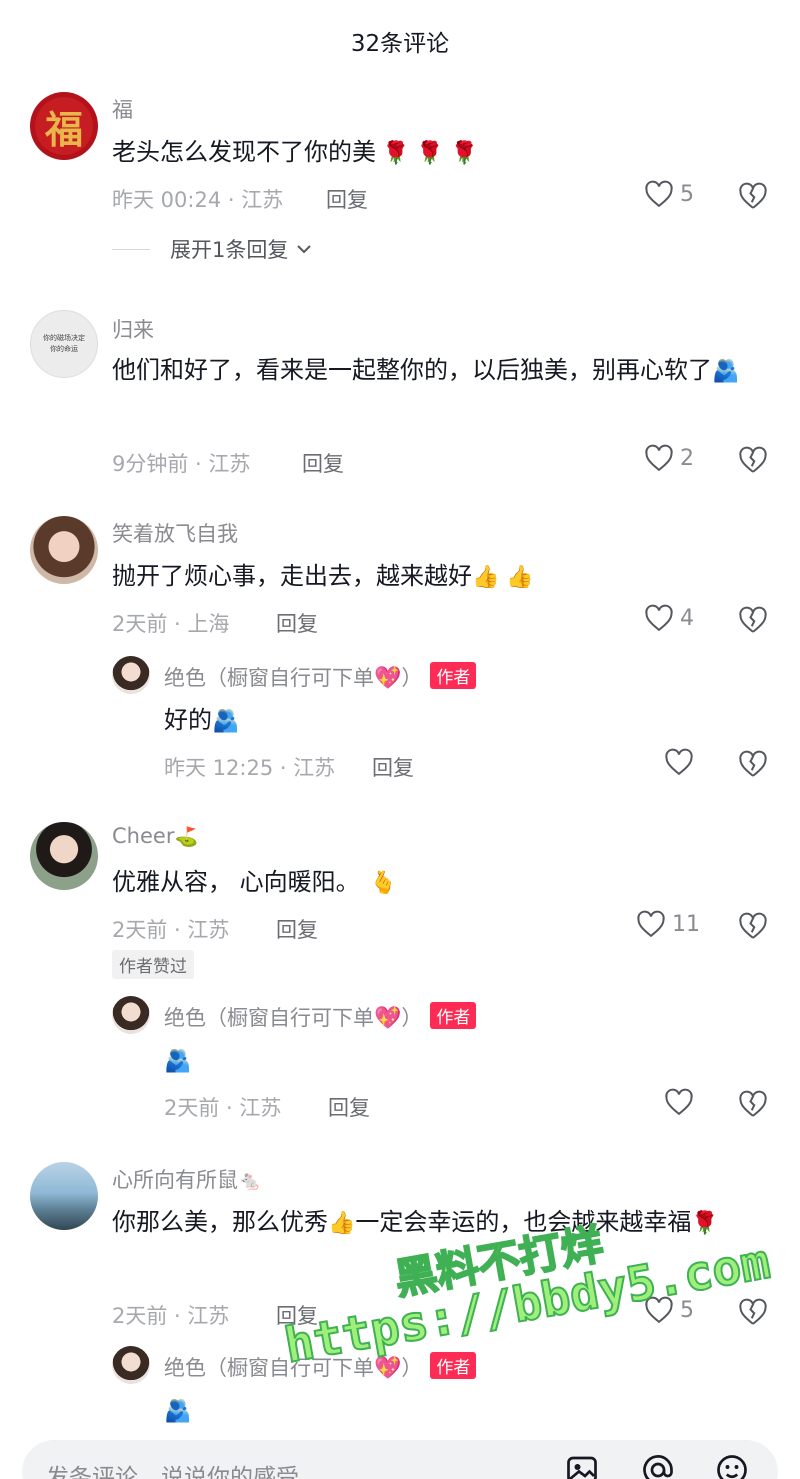 This screenshot has width=800, height=1479. Describe the element at coordinates (172, 1472) in the screenshot. I see `comment-input-placeholder: 发条评论，说说你的感受` at that location.